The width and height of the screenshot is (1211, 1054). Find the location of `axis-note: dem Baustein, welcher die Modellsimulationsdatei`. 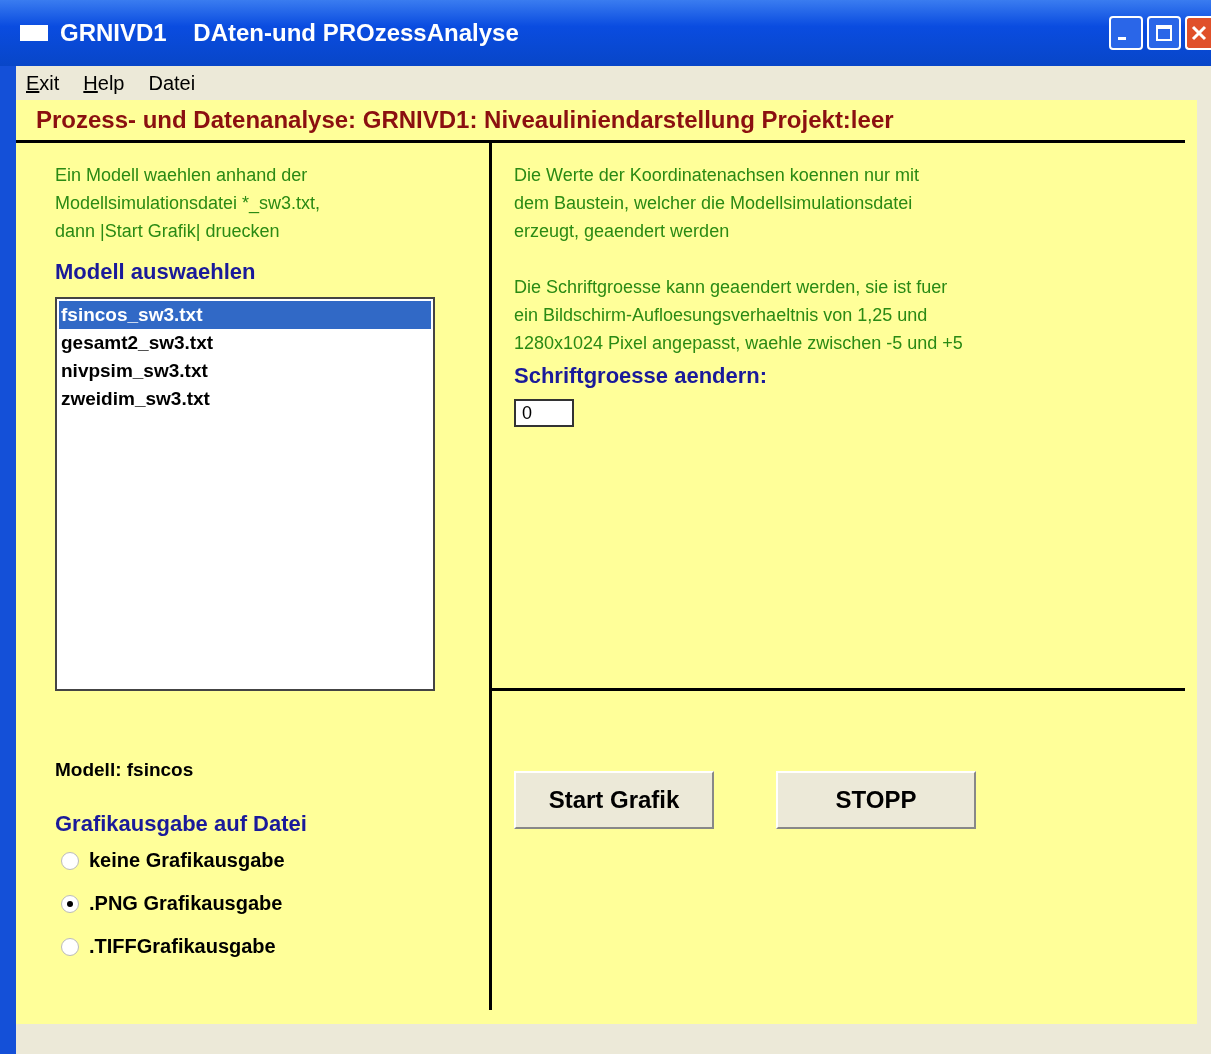

axis-note: dem Baustein, welcher die Modellsimulationsdatei is located at coordinates (714, 203).